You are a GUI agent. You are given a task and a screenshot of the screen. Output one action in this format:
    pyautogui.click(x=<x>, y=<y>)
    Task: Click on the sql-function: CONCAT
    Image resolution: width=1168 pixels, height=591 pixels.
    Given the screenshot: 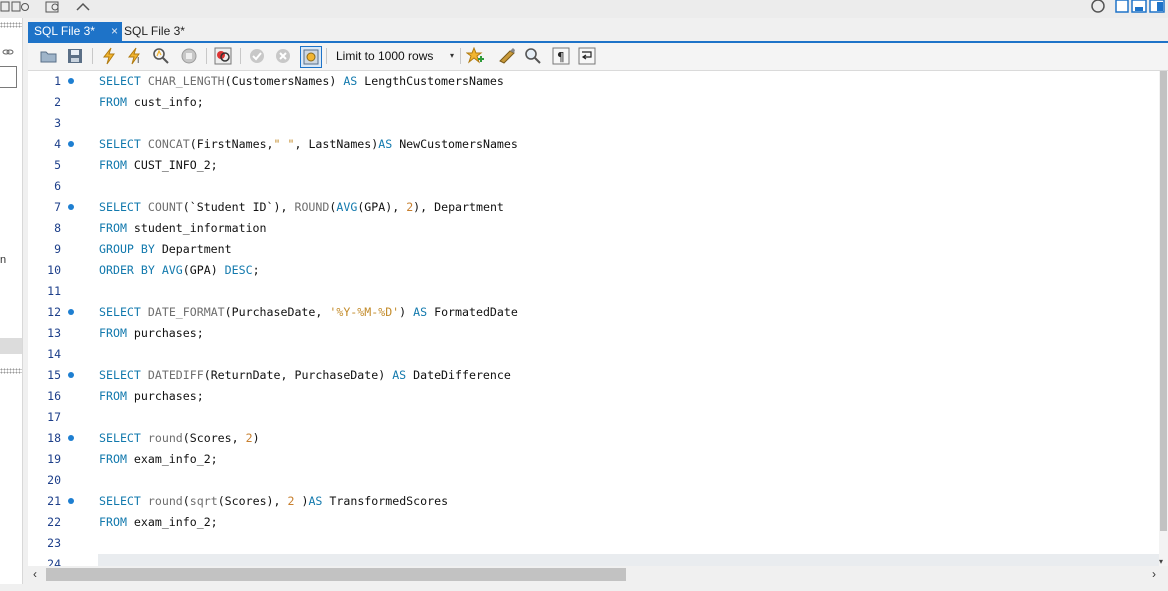 What is the action you would take?
    pyautogui.click(x=168, y=144)
    